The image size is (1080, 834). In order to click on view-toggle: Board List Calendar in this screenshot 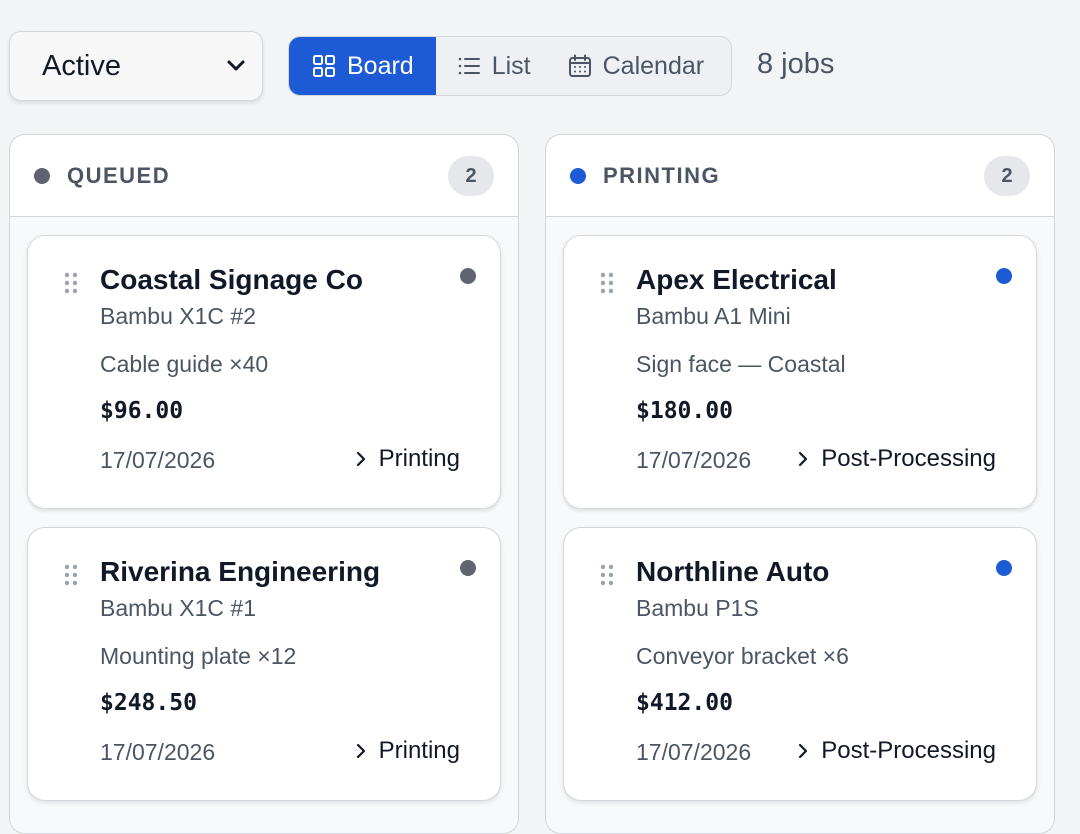, I will do `click(510, 66)`.